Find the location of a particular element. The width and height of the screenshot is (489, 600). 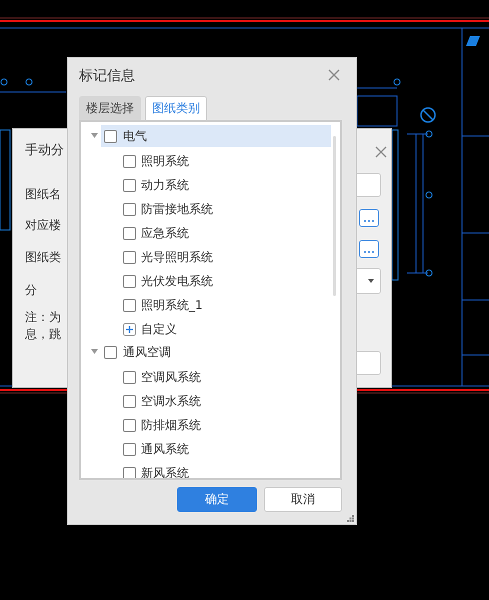

field-label: 图纸类 is located at coordinates (43, 257).